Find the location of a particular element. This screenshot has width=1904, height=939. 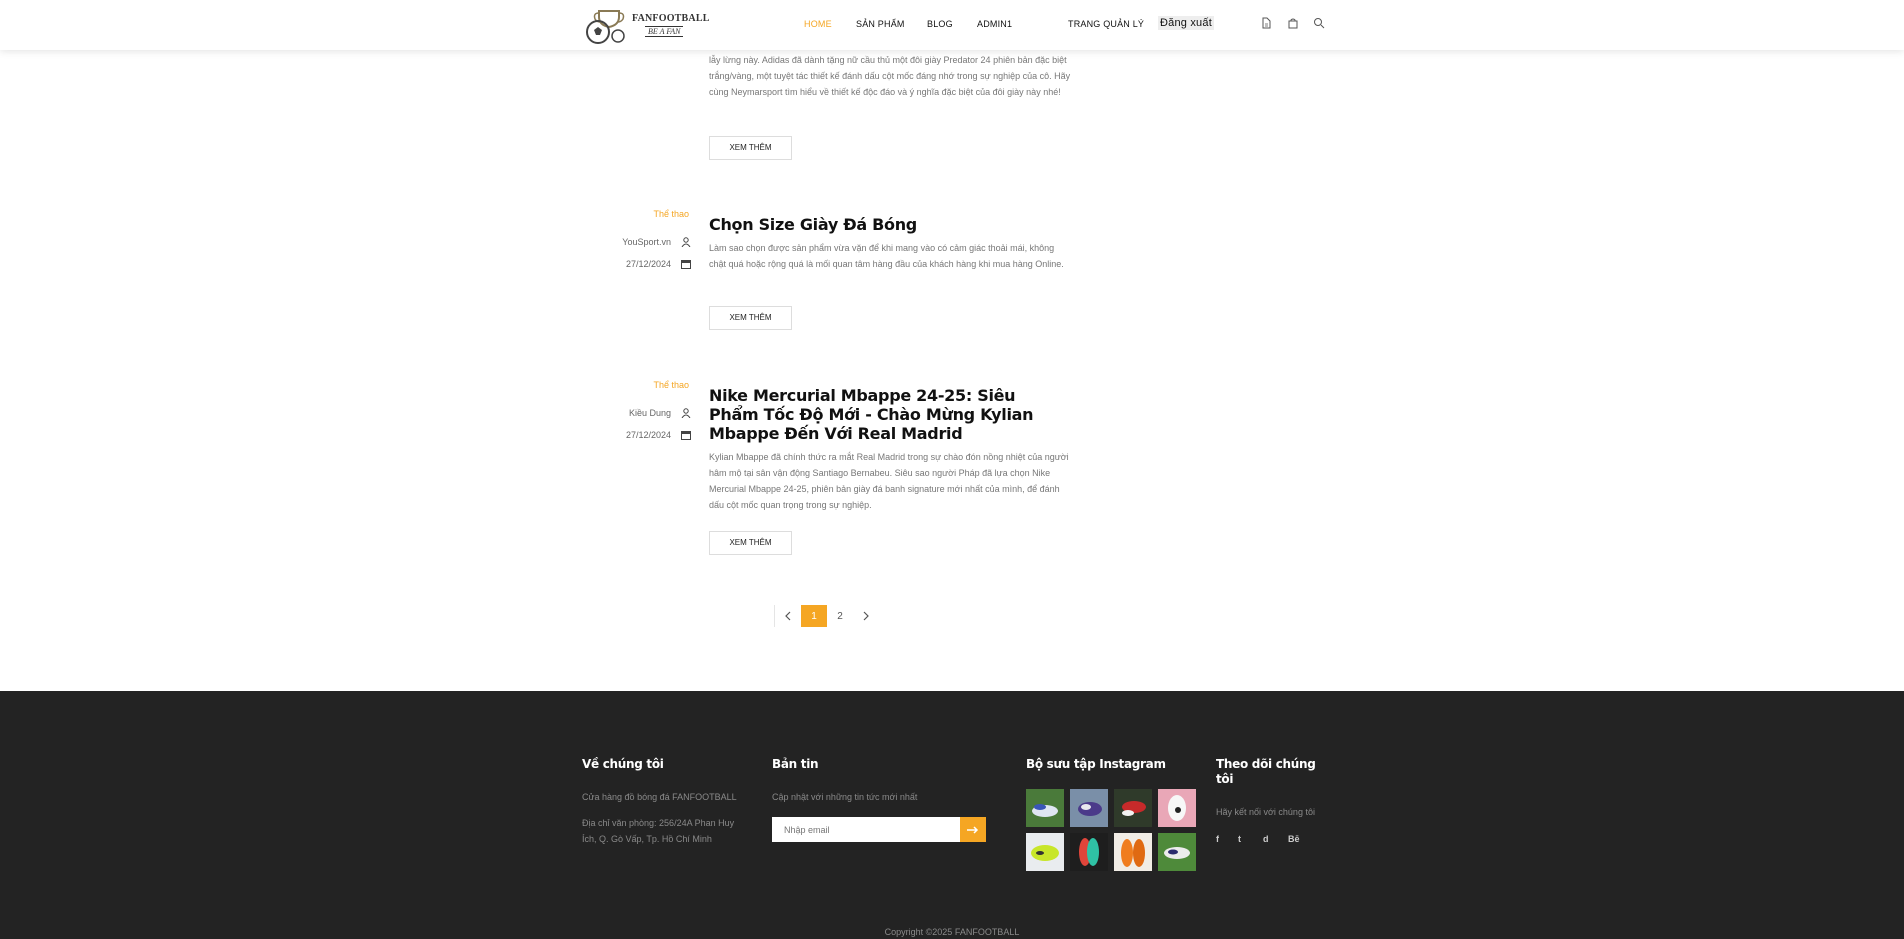

cart-icon is located at coordinates (1293, 23).